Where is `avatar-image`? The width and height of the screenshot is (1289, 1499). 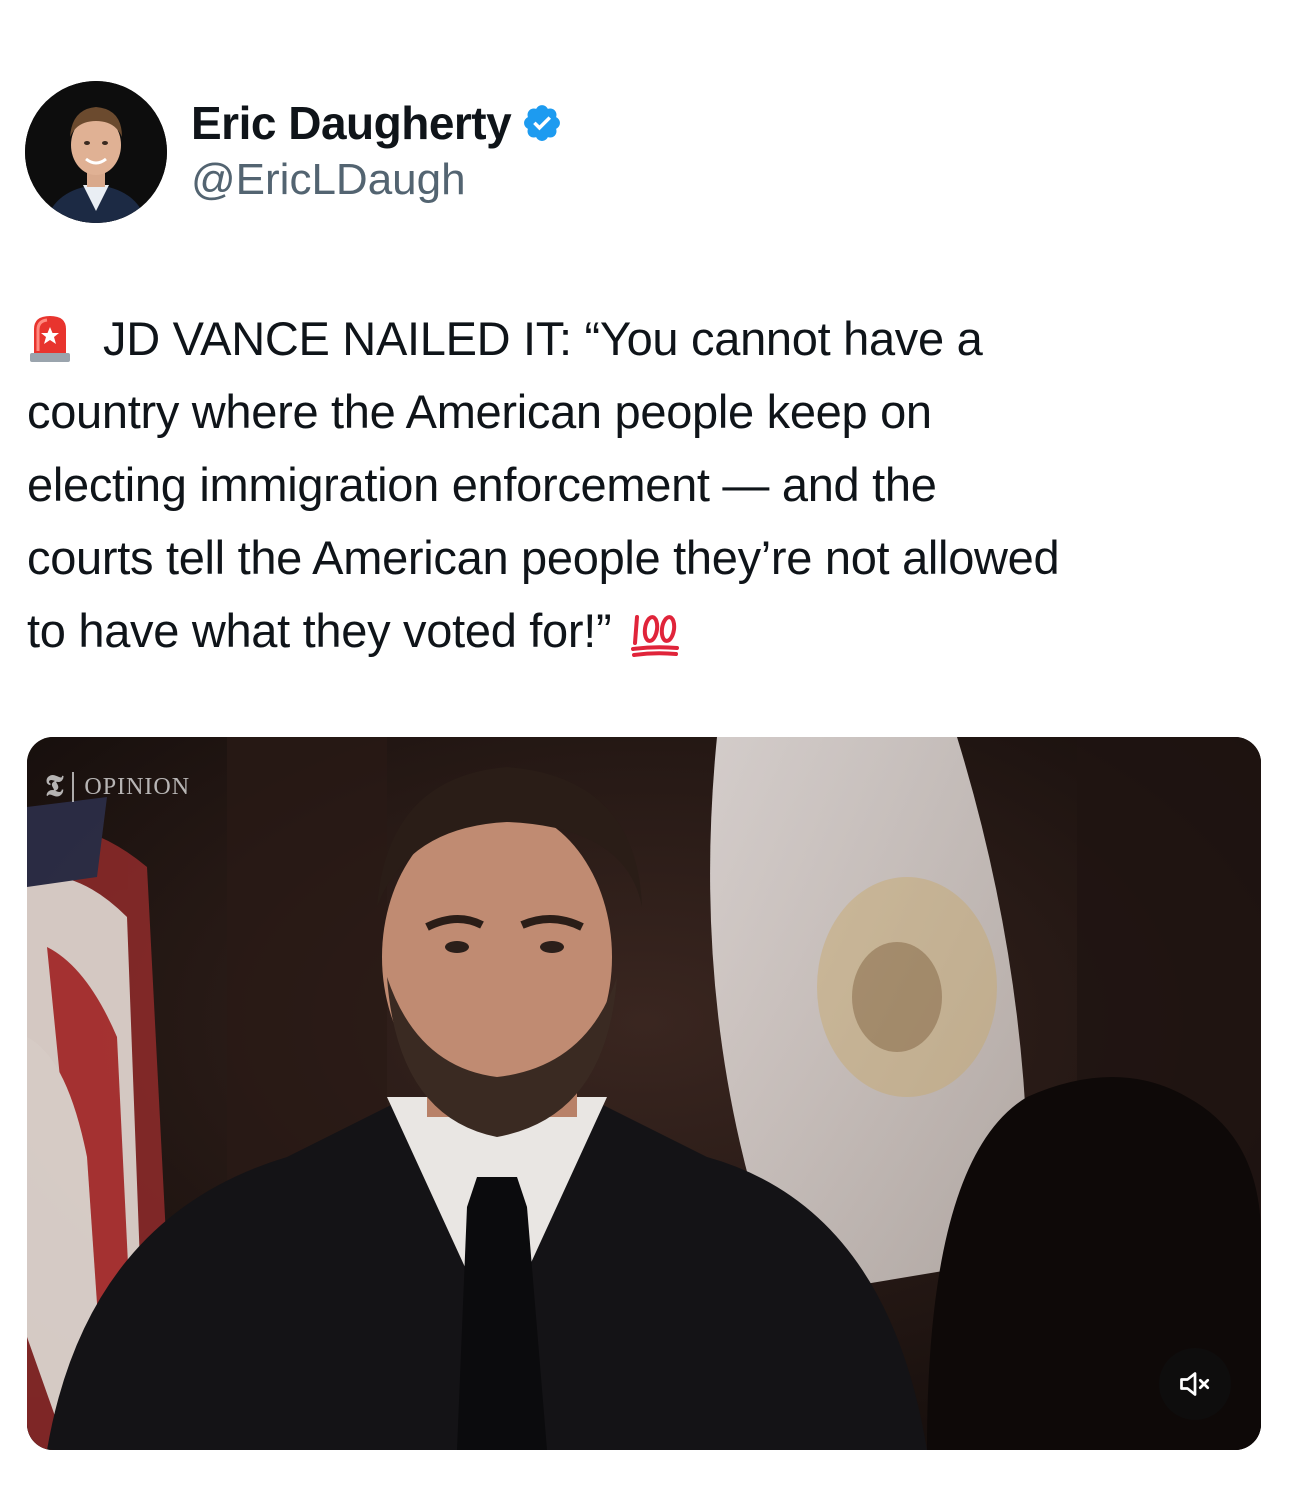
avatar-image is located at coordinates (96, 152).